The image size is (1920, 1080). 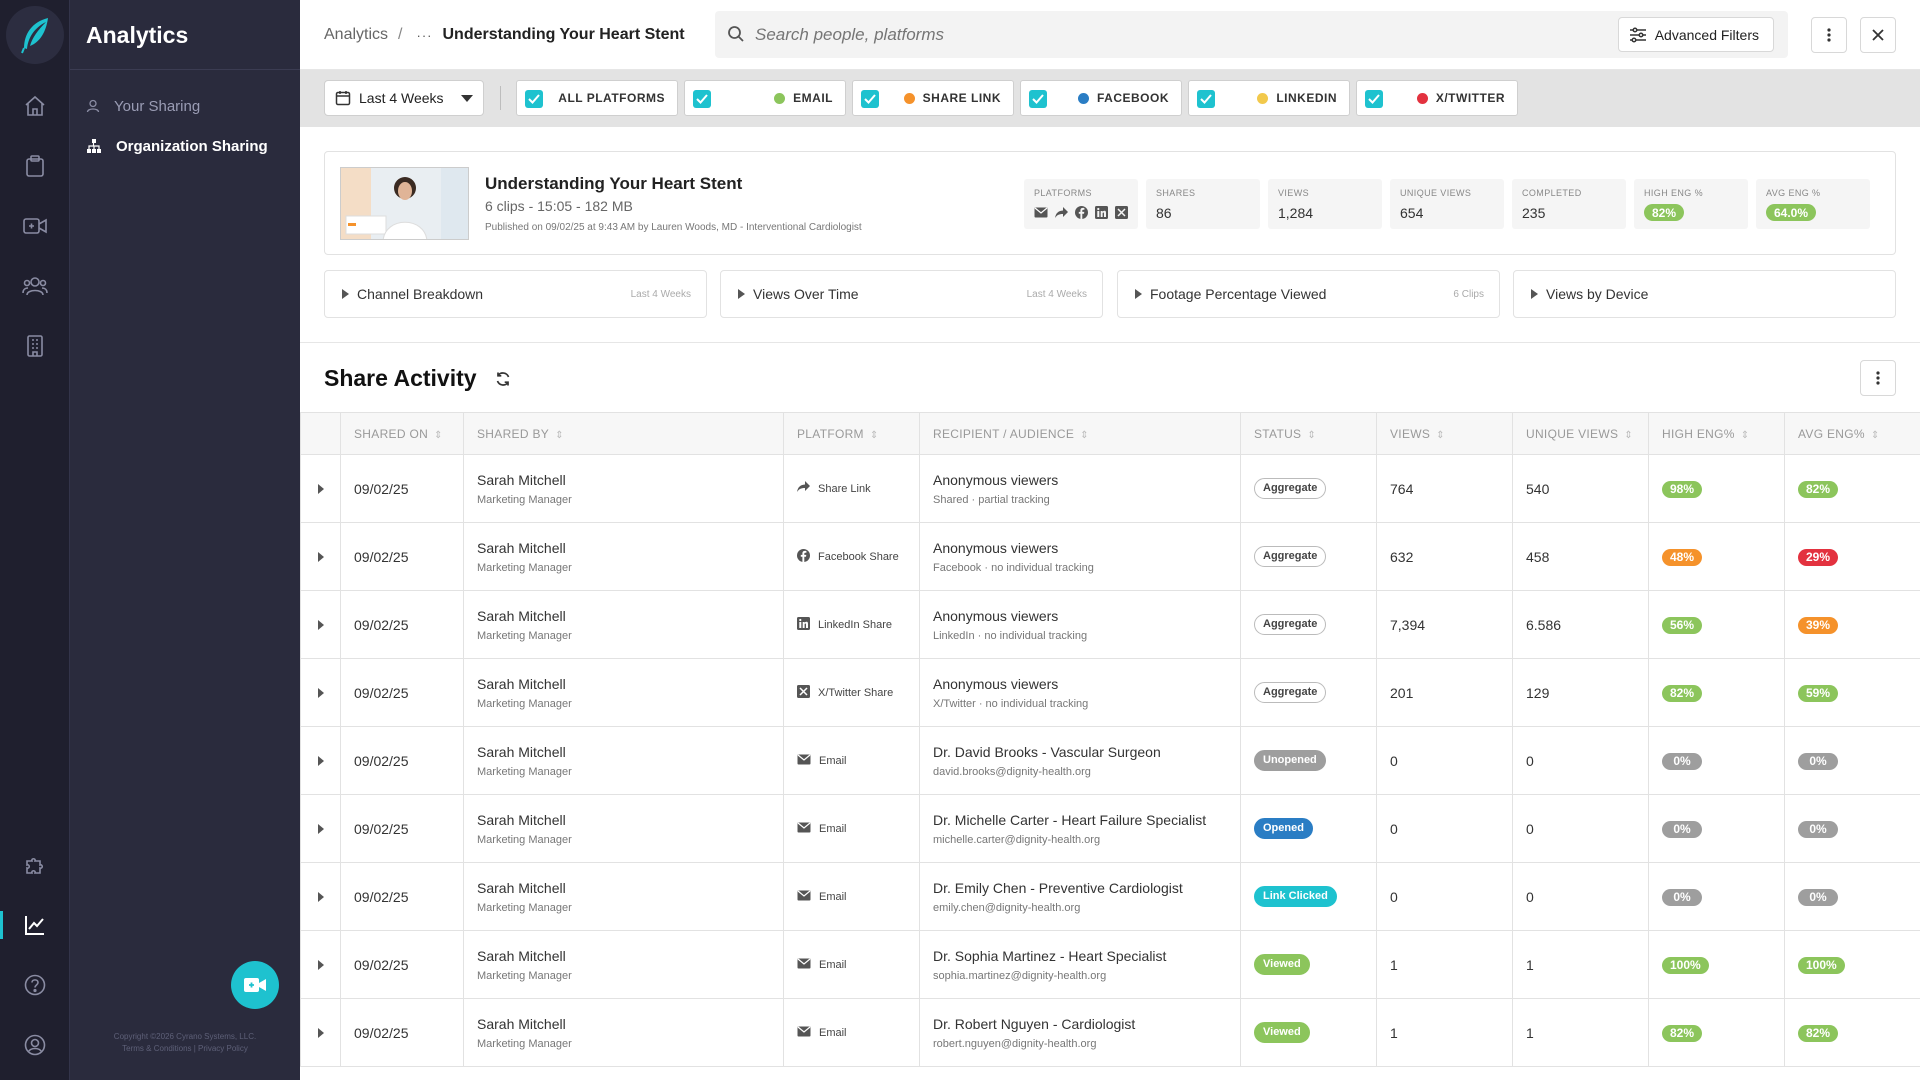 I want to click on search-input, so click(x=1155, y=35).